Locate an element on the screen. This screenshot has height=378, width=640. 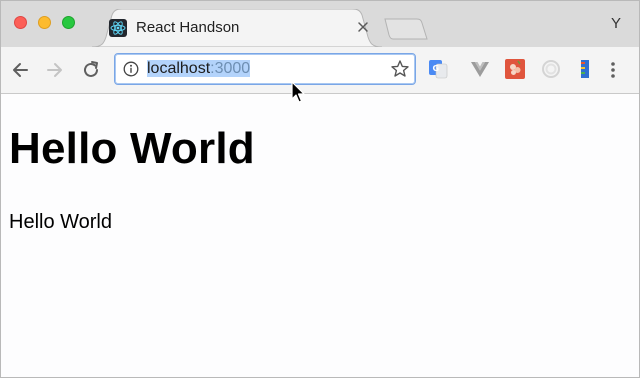
mouse-cursor-icon is located at coordinates (299, 93).